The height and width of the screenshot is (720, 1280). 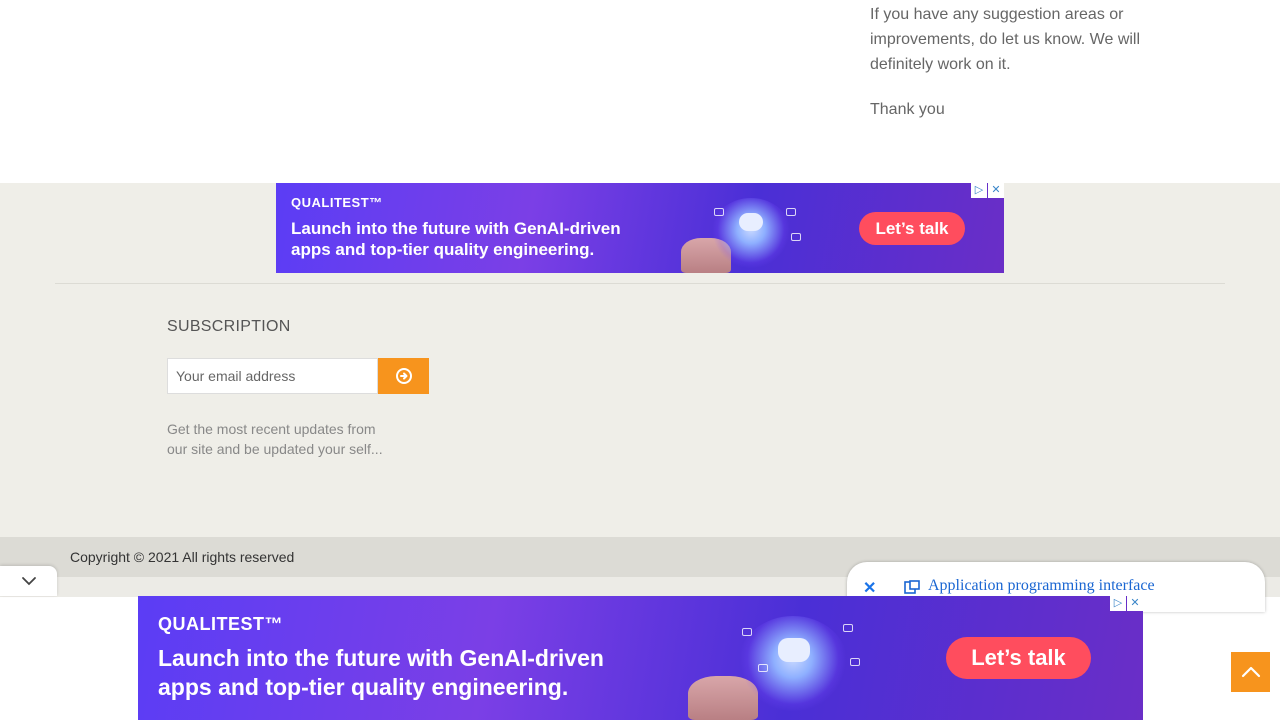 I want to click on subscription-form, so click(x=298, y=376).